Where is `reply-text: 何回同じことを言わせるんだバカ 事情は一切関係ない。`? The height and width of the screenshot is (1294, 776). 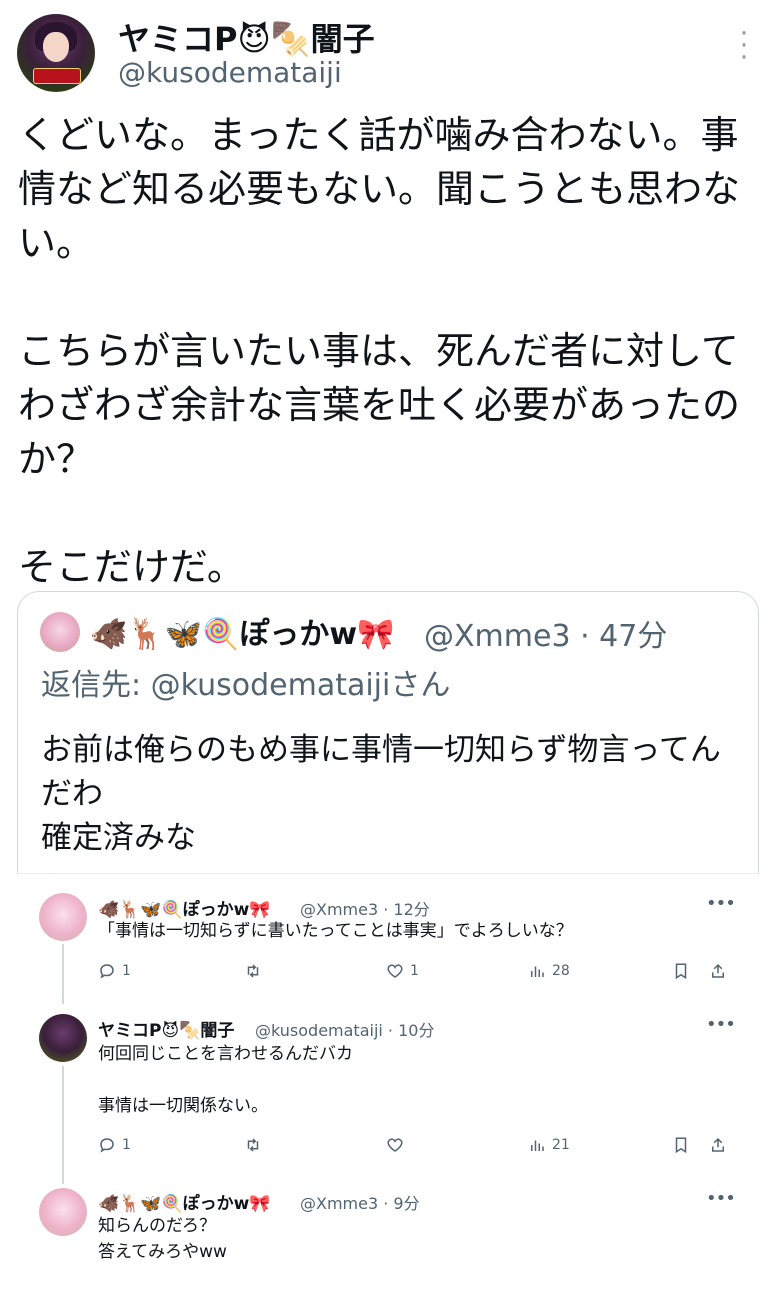
reply-text: 何回同じことを言わせるんだバカ 事情は一切関係ない。 is located at coordinates (225, 1080).